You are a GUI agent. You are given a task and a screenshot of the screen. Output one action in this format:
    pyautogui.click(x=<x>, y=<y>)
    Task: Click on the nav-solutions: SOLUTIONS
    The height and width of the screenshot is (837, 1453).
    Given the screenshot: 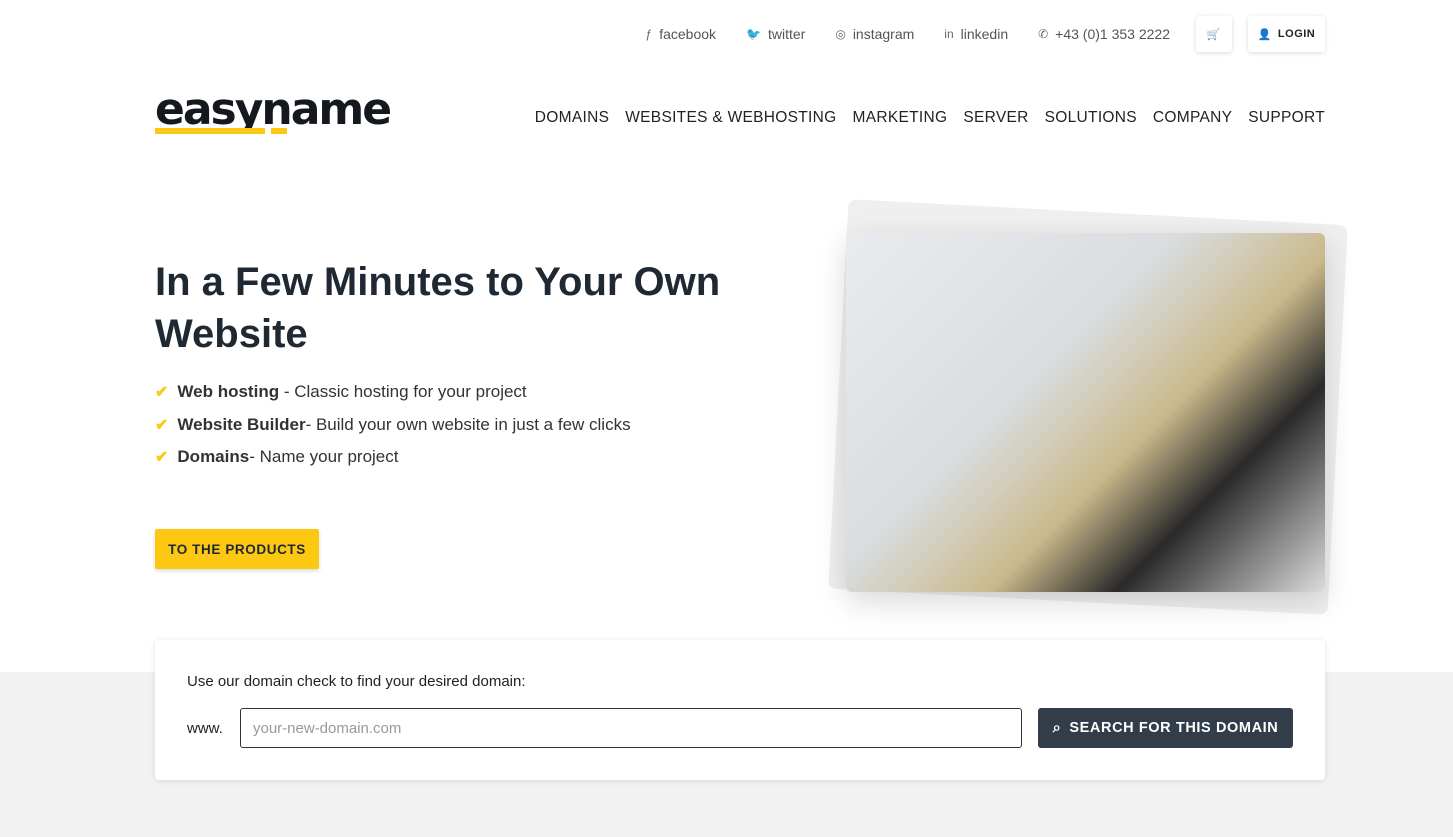 What is the action you would take?
    pyautogui.click(x=1091, y=118)
    